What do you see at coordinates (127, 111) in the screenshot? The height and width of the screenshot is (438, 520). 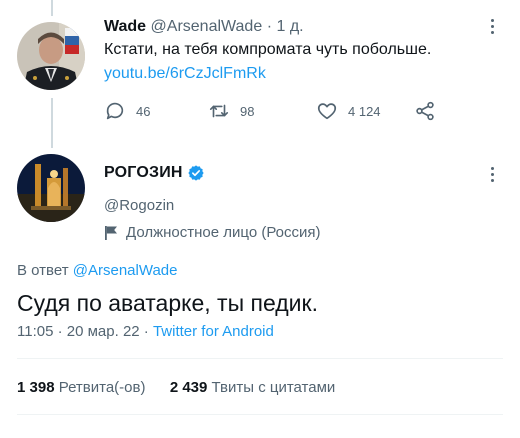 I see `reply-button: 46` at bounding box center [127, 111].